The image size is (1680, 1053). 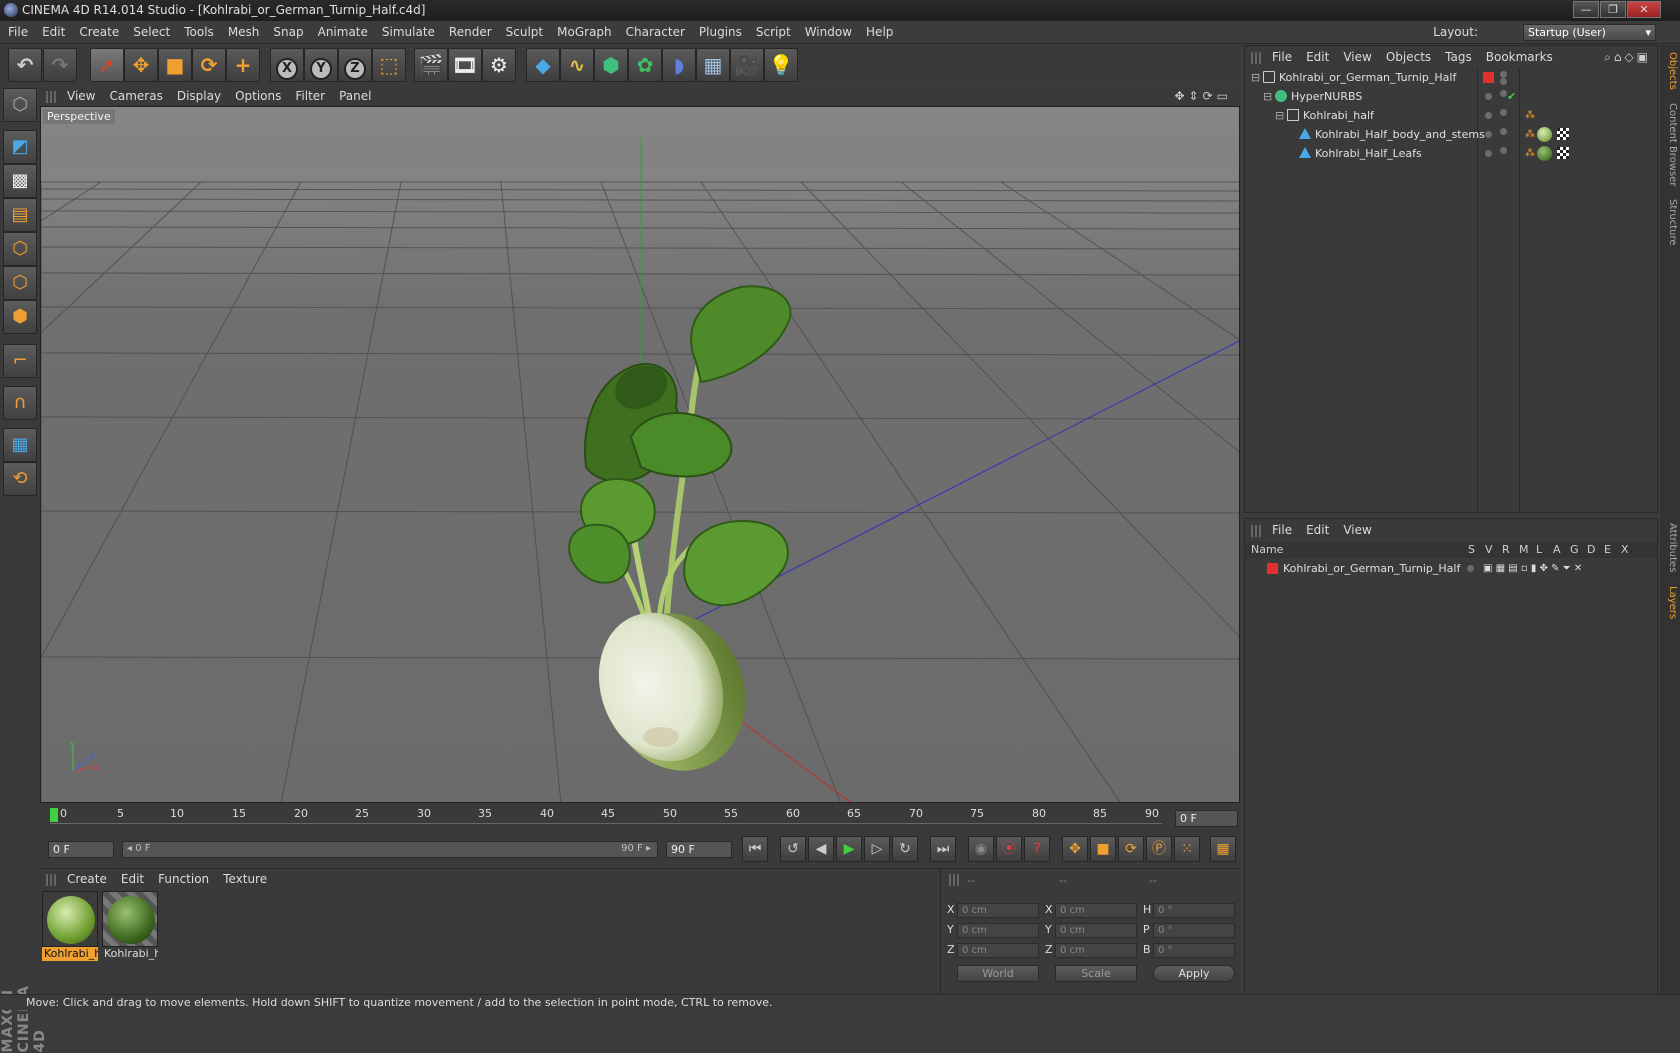 I want to click on menu-mesh: Mesh, so click(x=243, y=32).